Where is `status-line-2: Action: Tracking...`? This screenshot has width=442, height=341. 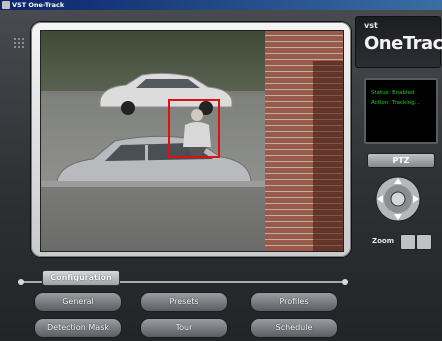
status-line-2: Action: Tracking... is located at coordinates (395, 103).